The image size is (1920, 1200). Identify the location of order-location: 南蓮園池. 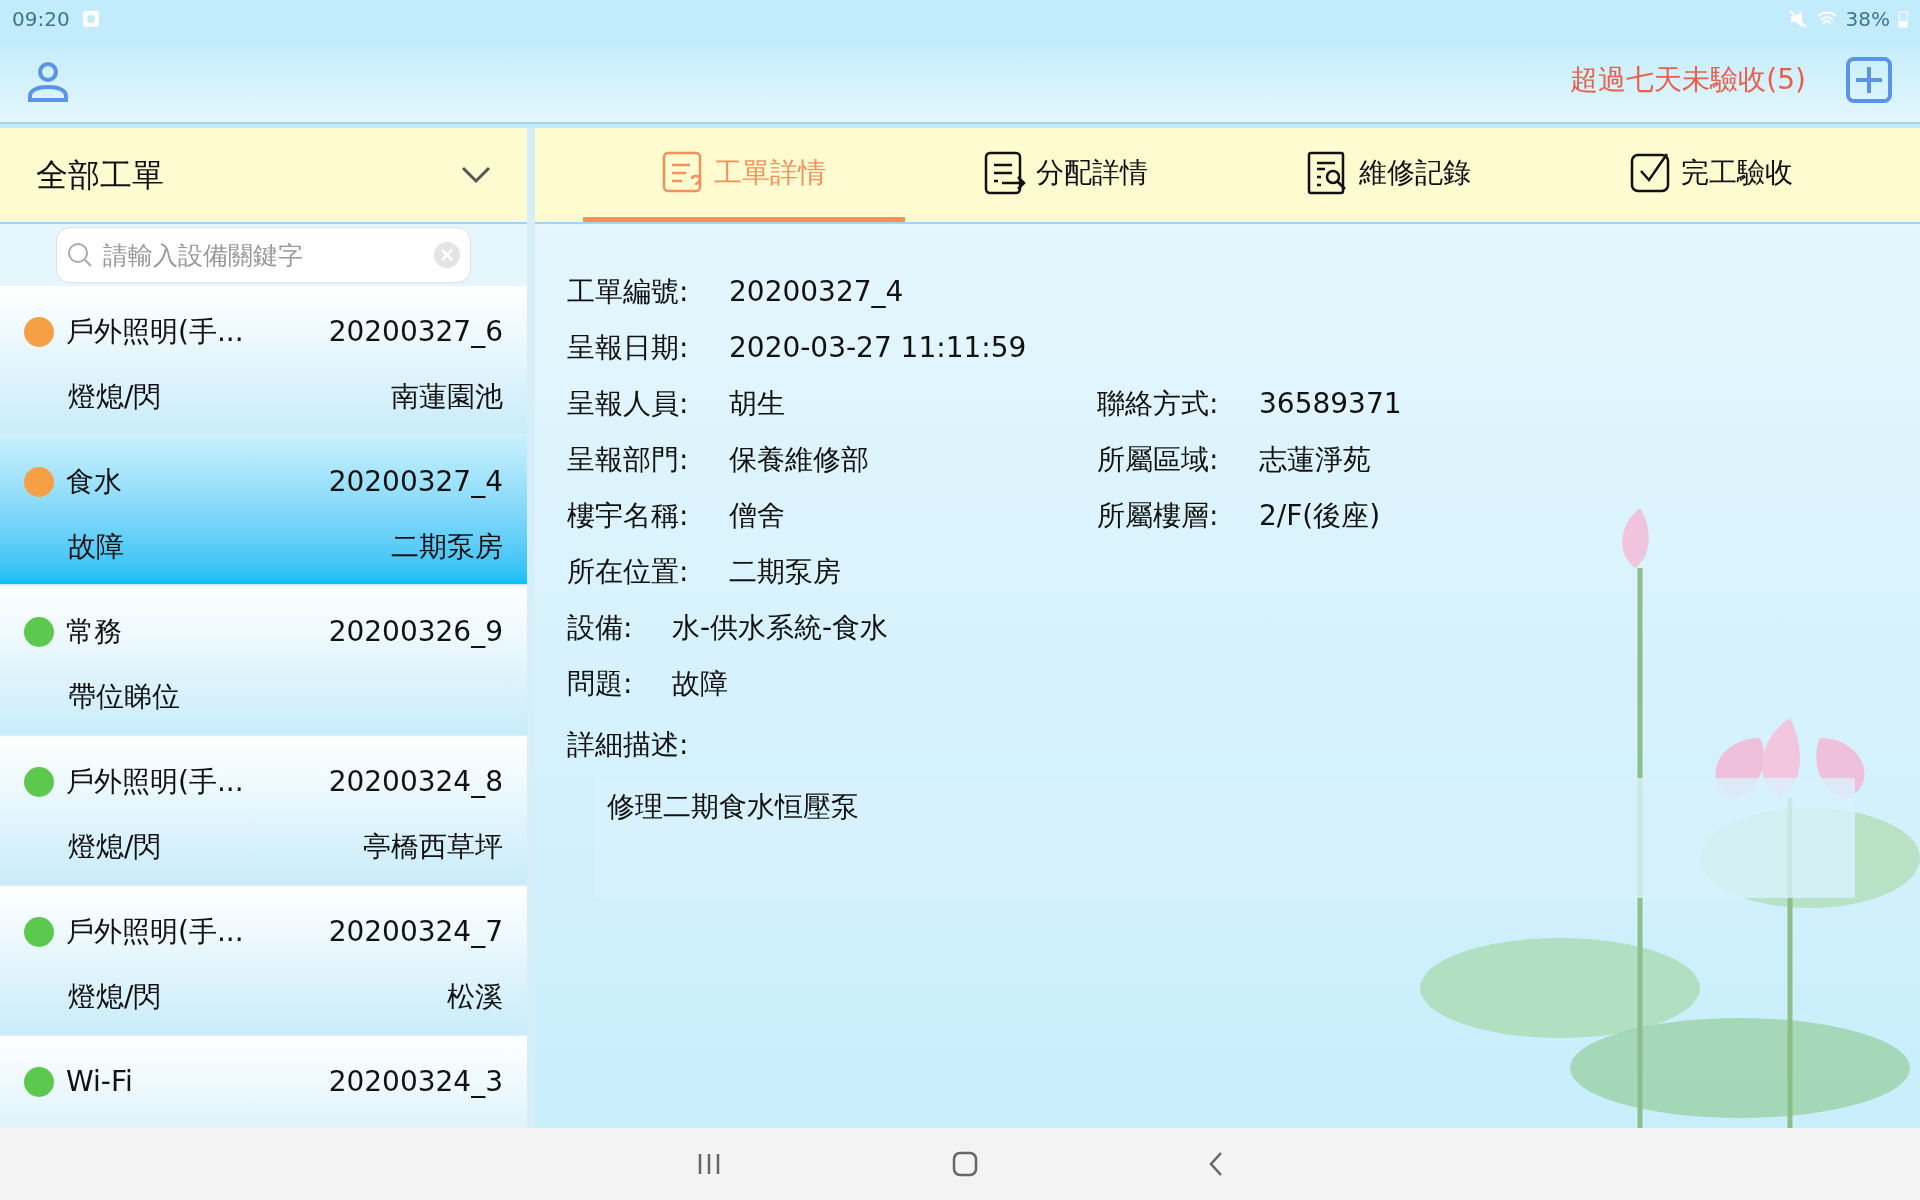
(447, 397).